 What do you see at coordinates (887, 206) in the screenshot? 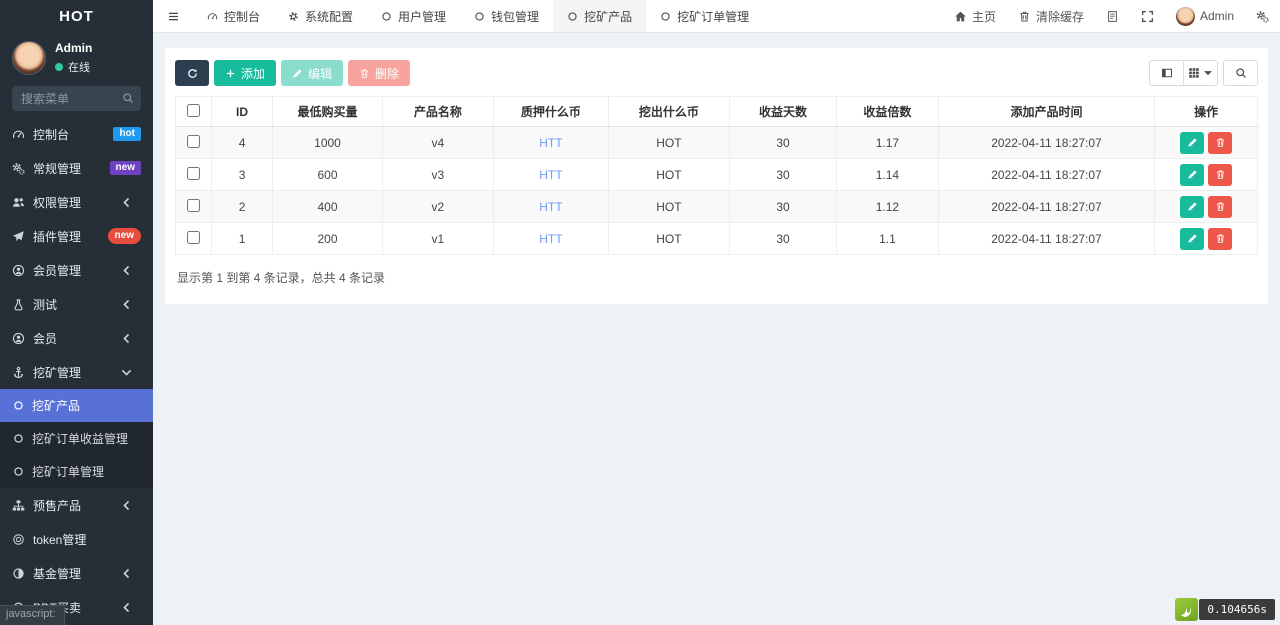
I see `cell: 1.12` at bounding box center [887, 206].